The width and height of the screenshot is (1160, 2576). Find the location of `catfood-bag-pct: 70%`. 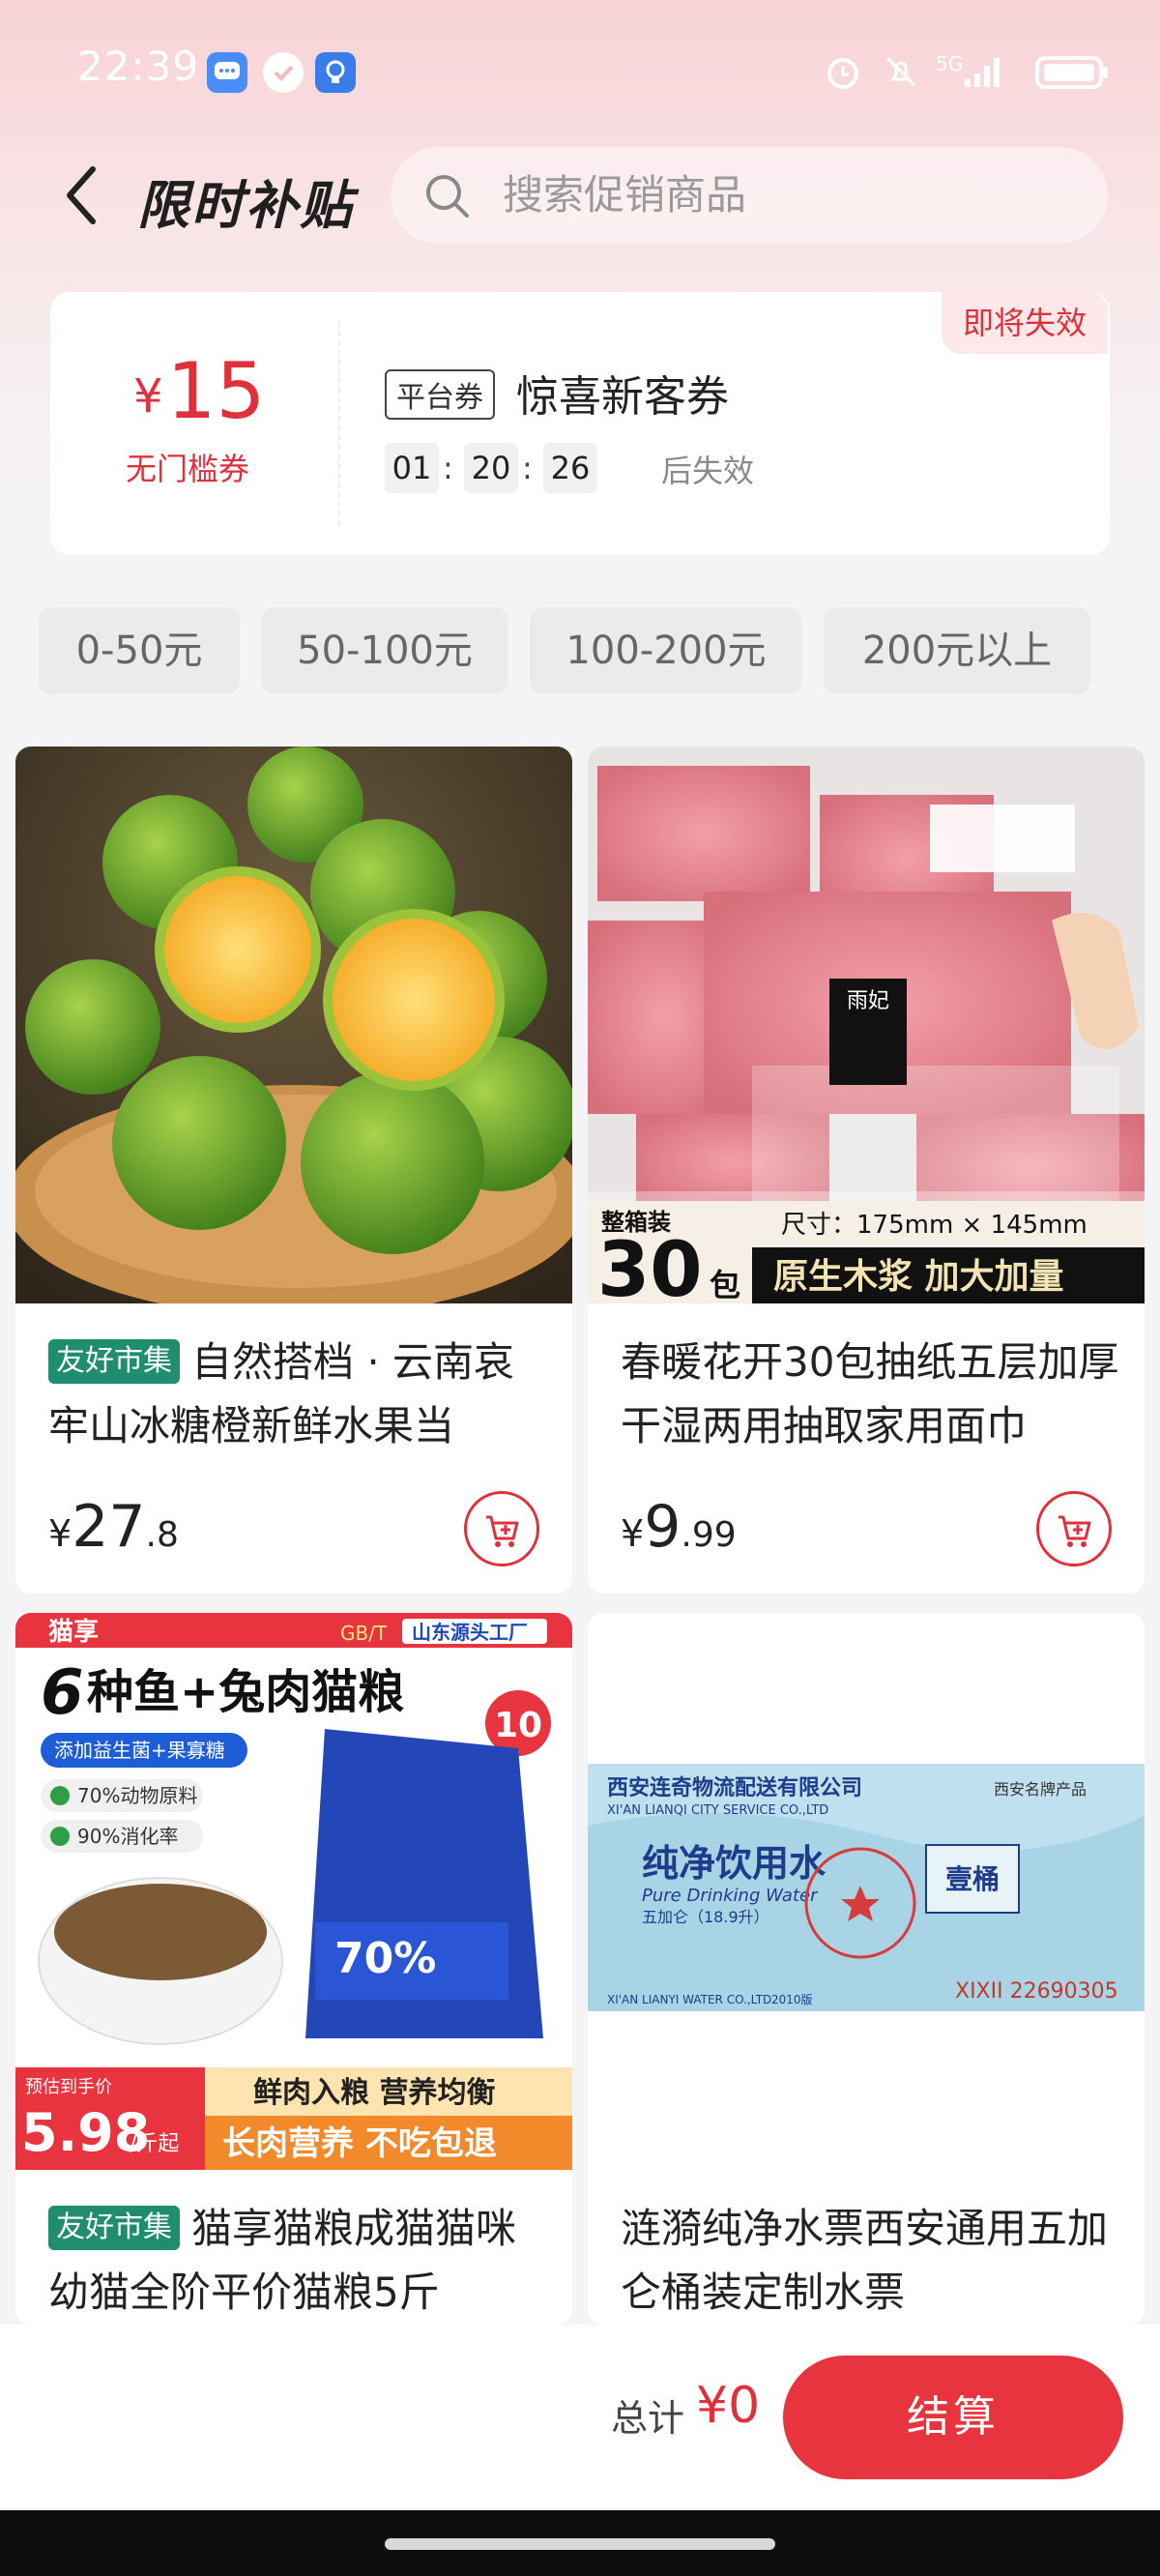

catfood-bag-pct: 70% is located at coordinates (385, 1958).